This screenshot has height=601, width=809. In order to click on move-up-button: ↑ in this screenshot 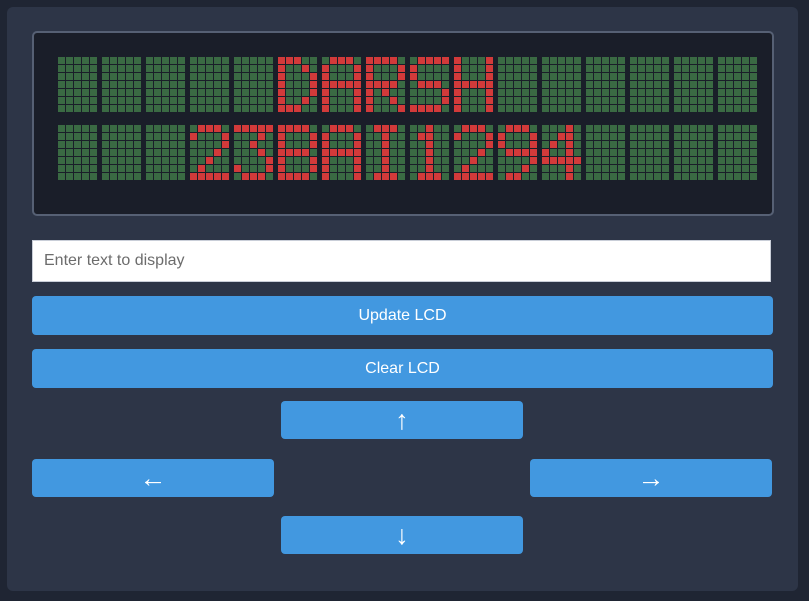, I will do `click(402, 420)`.